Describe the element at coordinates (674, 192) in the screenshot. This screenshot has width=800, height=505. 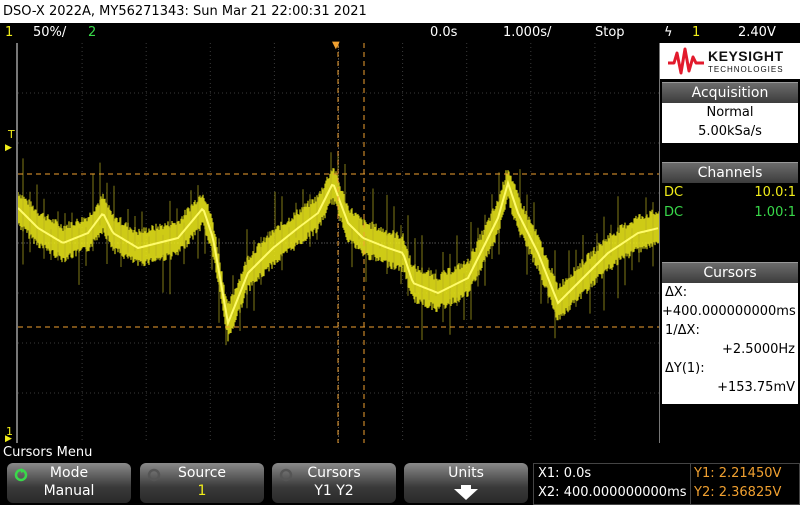
I see `ch1-coupling: DC` at that location.